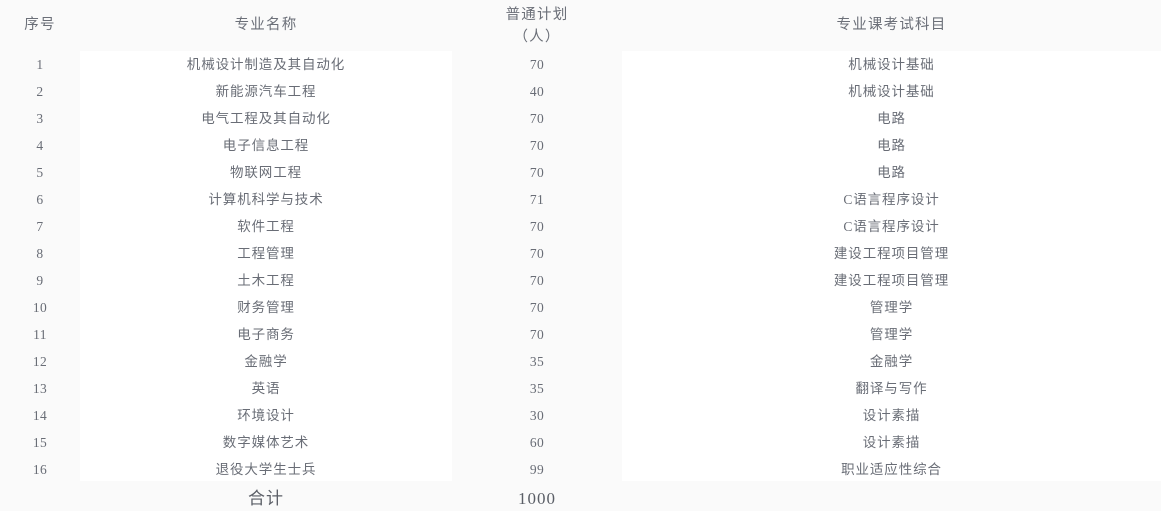 The height and width of the screenshot is (514, 1161). What do you see at coordinates (266, 442) in the screenshot?
I see `cell-major: 数字媒体艺术` at bounding box center [266, 442].